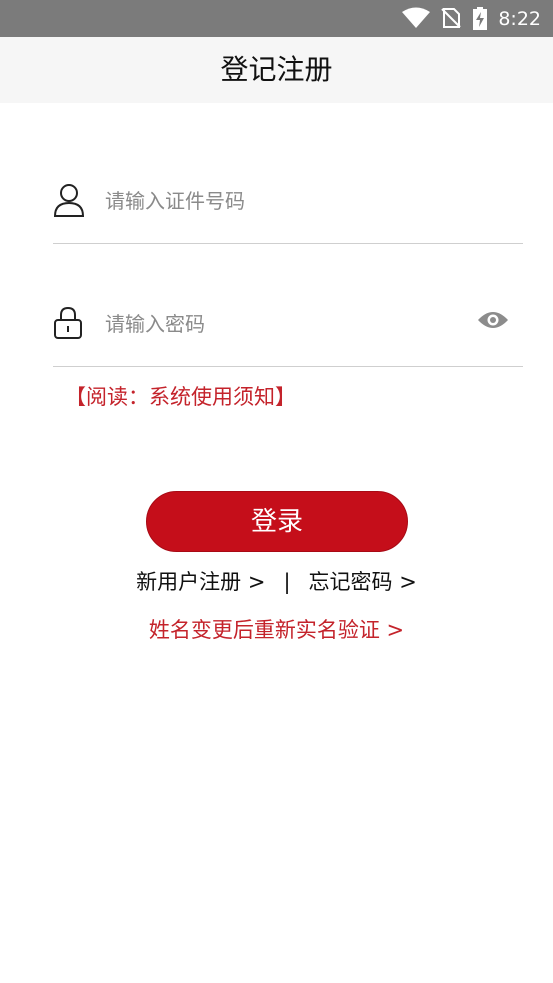  Describe the element at coordinates (69, 202) in the screenshot. I see `user-icon` at that location.